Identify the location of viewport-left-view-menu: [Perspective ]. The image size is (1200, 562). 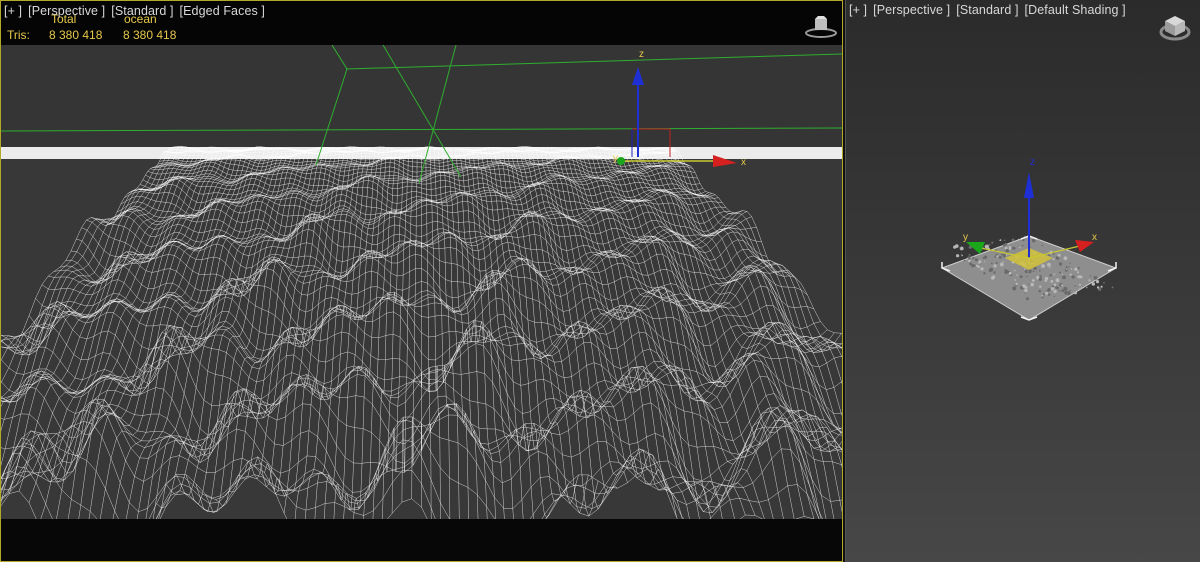
(66, 11).